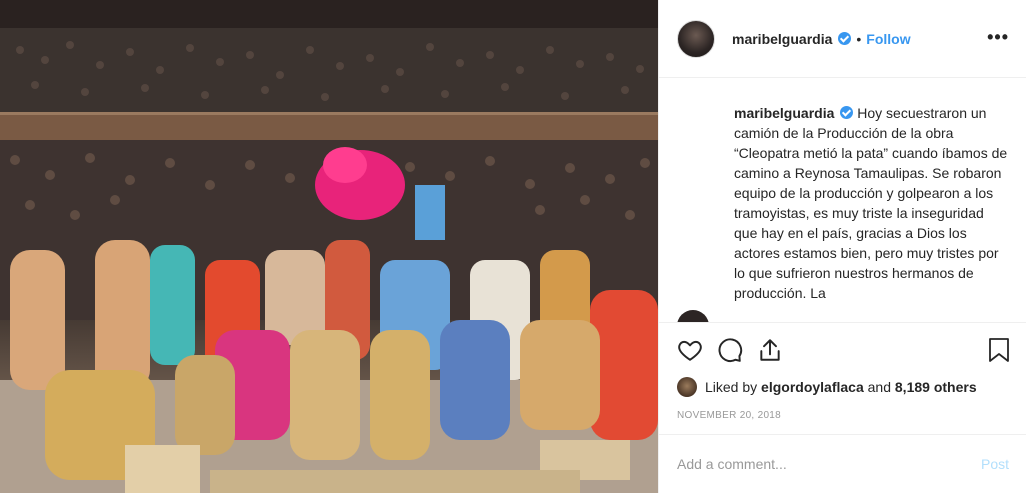 The height and width of the screenshot is (493, 1026). I want to click on more-options-icon: •••, so click(998, 37).